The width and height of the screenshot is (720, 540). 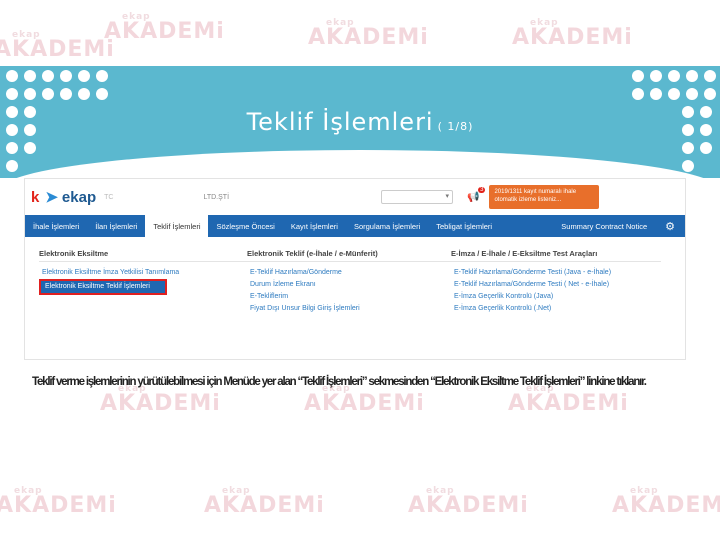 What do you see at coordinates (56, 226) in the screenshot?
I see `nav-ihale-islemleri: İhale İşlemleri` at bounding box center [56, 226].